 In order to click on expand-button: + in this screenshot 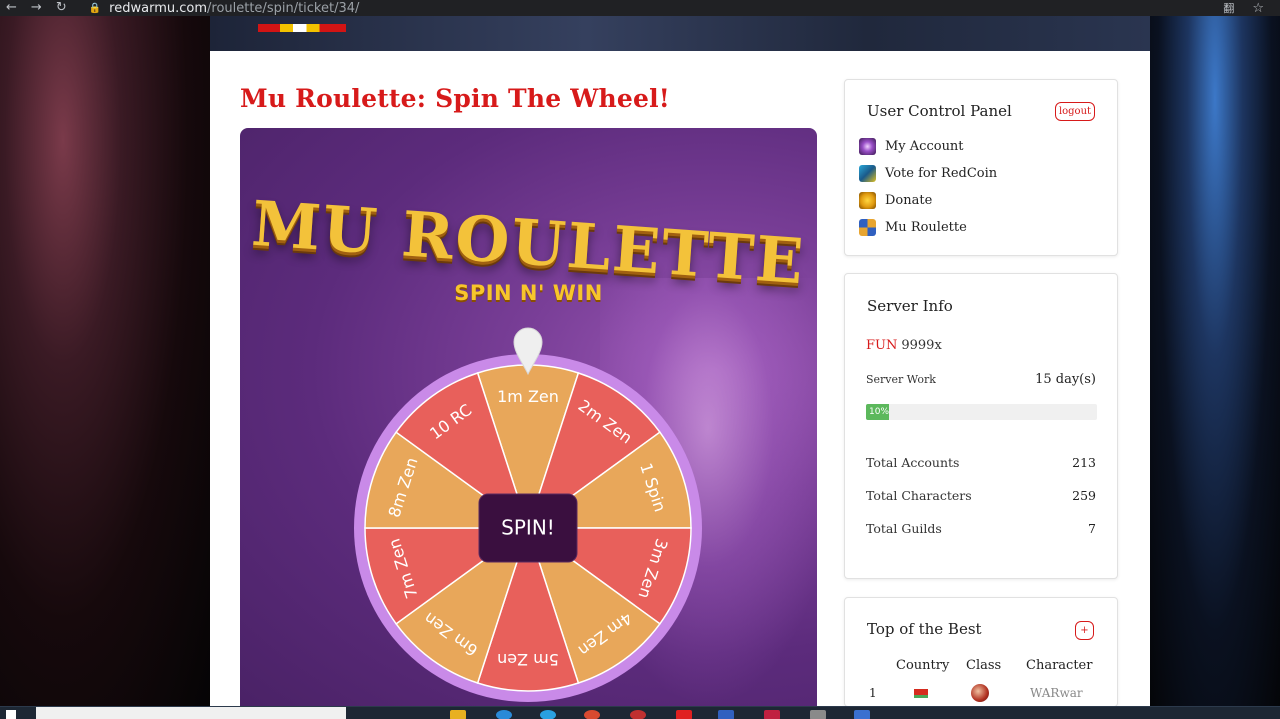, I will do `click(1084, 630)`.